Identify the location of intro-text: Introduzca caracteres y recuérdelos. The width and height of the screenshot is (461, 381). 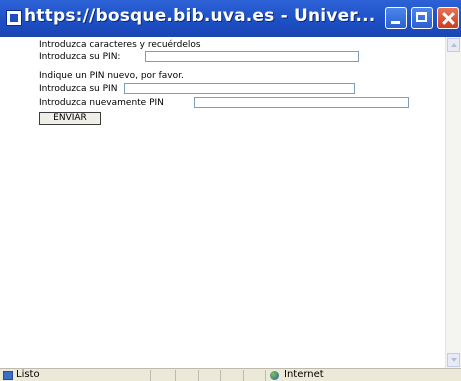
(120, 45).